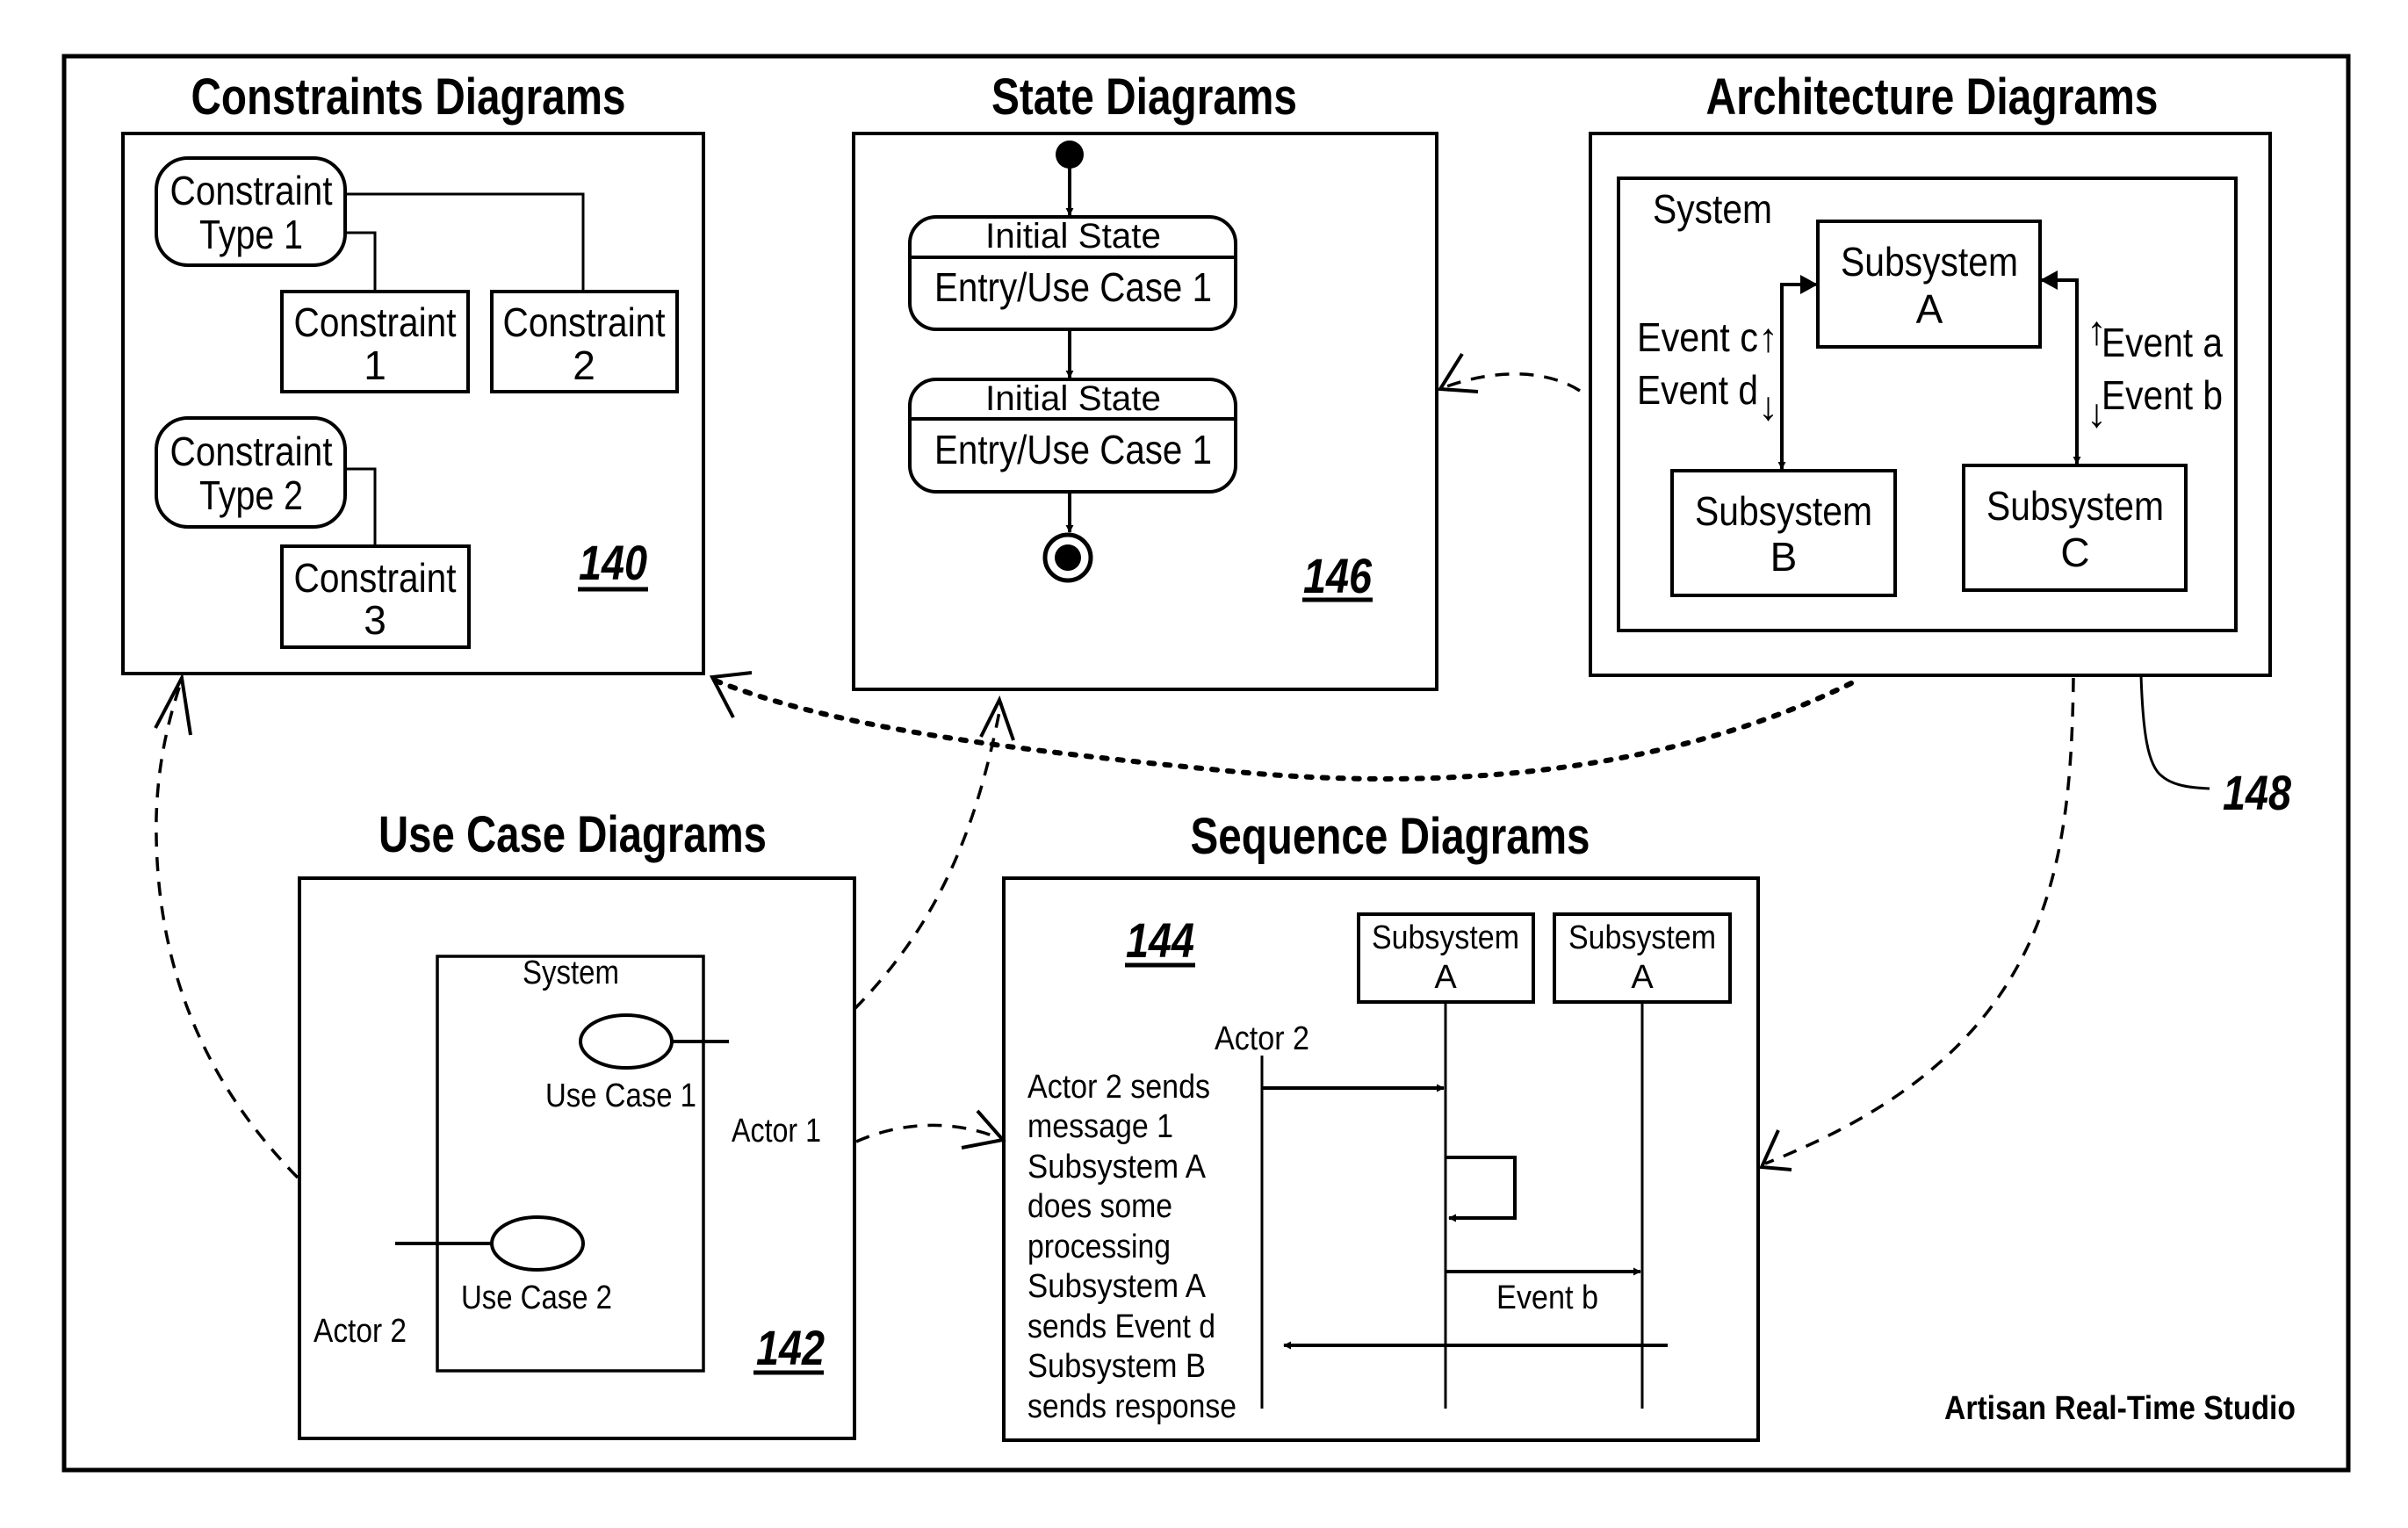 The image size is (2408, 1528). What do you see at coordinates (1768, 337) in the screenshot?
I see `event-c-up-arrow-icon: ↑` at bounding box center [1768, 337].